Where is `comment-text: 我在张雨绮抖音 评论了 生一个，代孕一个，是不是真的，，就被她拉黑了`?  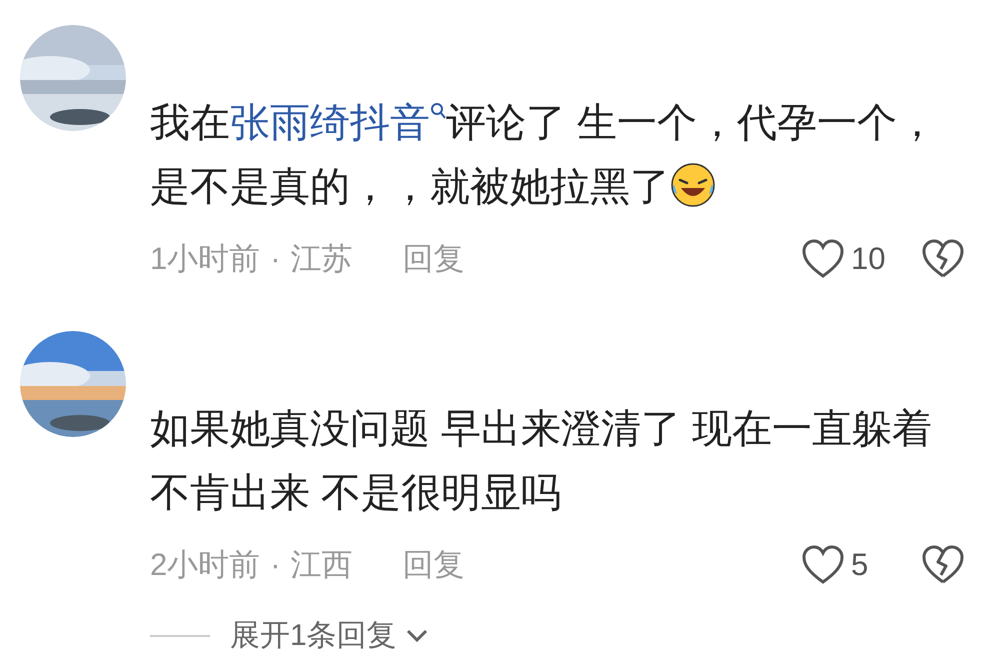
comment-text: 我在张雨绮抖音 评论了 生一个，代孕一个，是不是真的，，就被她拉黑了 is located at coordinates (544, 155).